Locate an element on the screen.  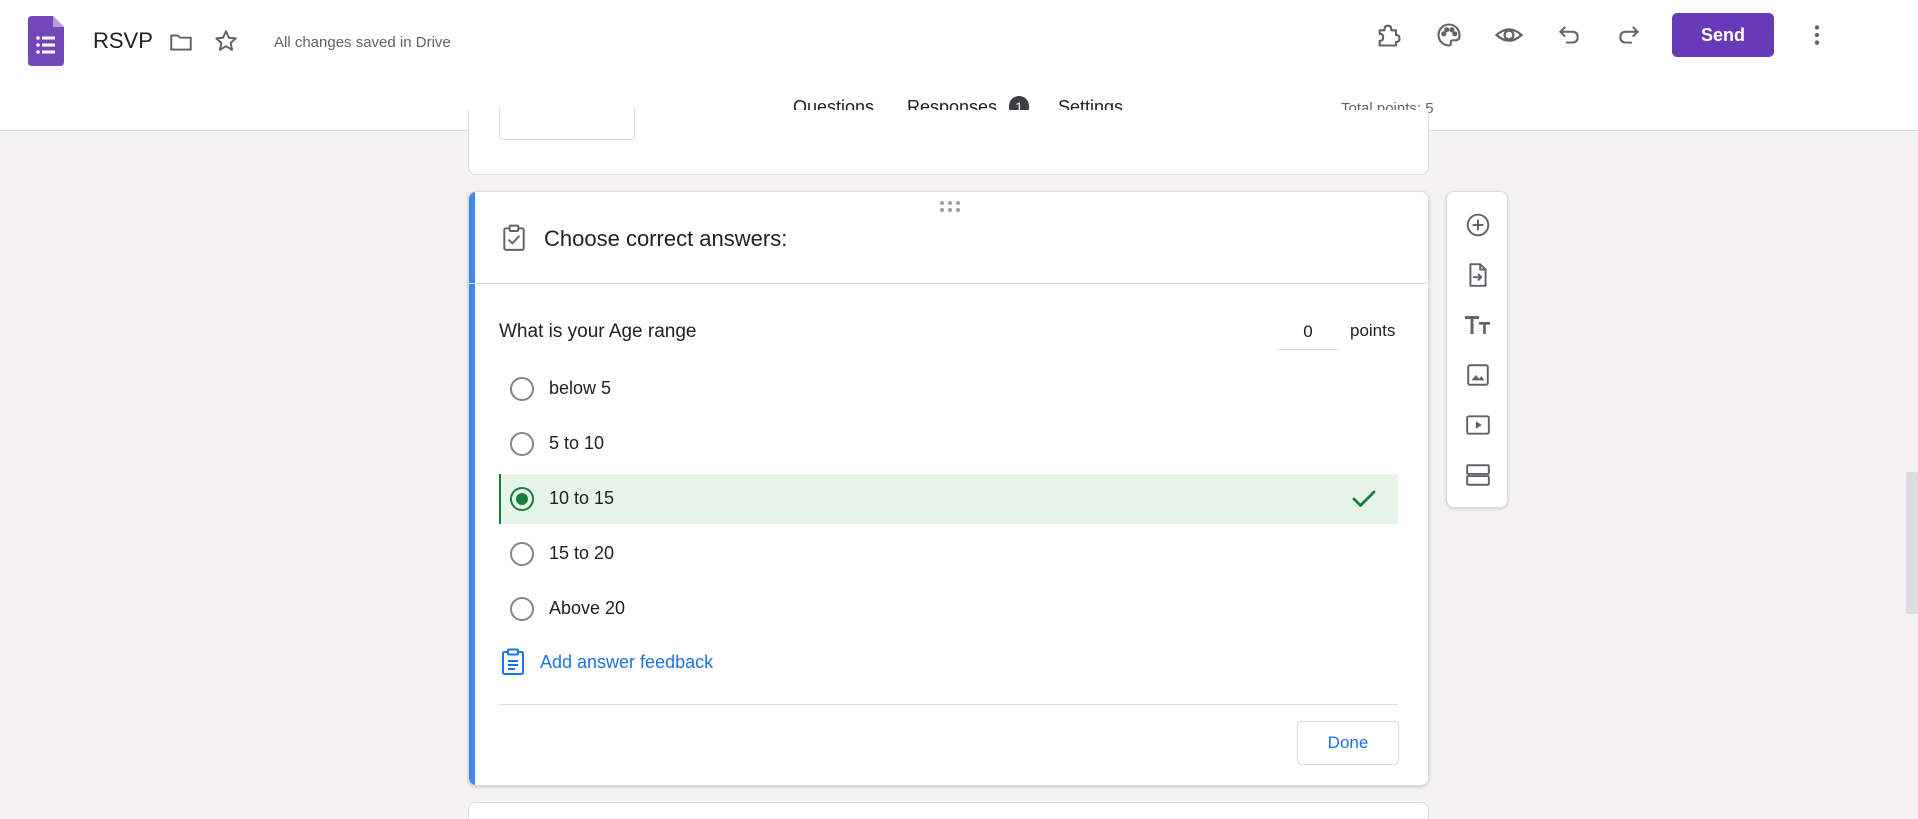
checkmark-icon is located at coordinates (1364, 499).